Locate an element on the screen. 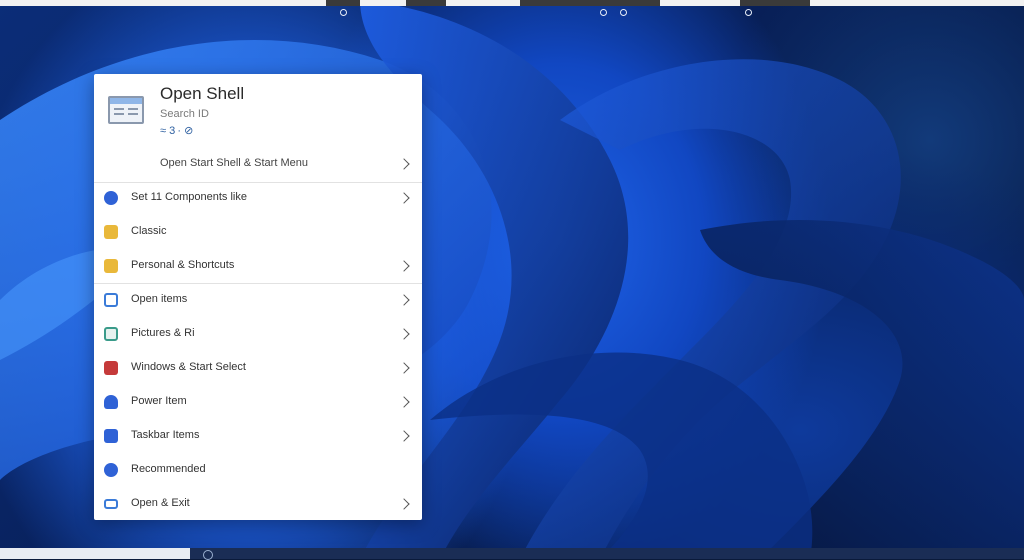 This screenshot has height=560, width=1024. header-row-label: Open Start Shell & Start Menu is located at coordinates (234, 163).